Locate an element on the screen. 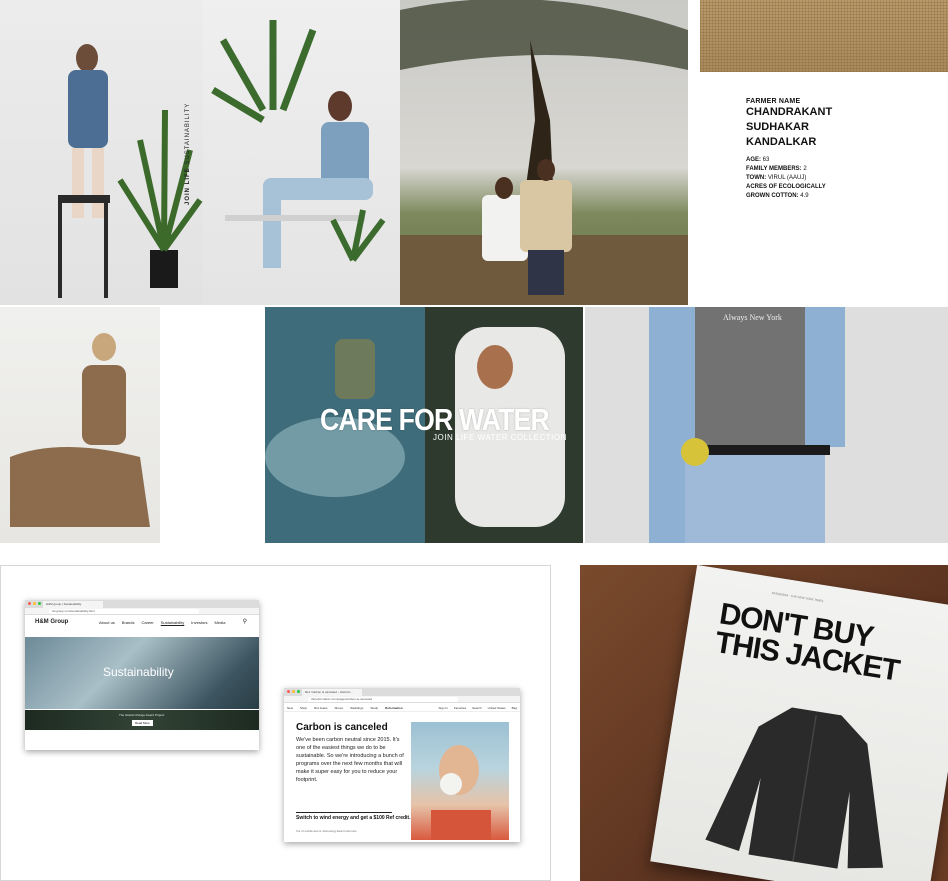  photo-cotton-farmers is located at coordinates (544, 152).